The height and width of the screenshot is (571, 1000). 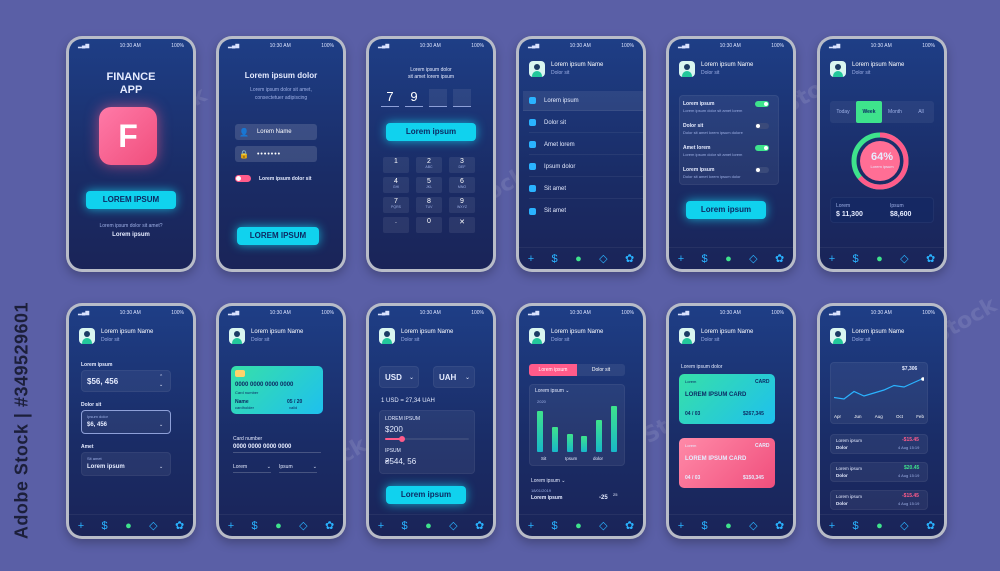 I want to click on primary-button: LOREM IPSUM, so click(x=131, y=200).